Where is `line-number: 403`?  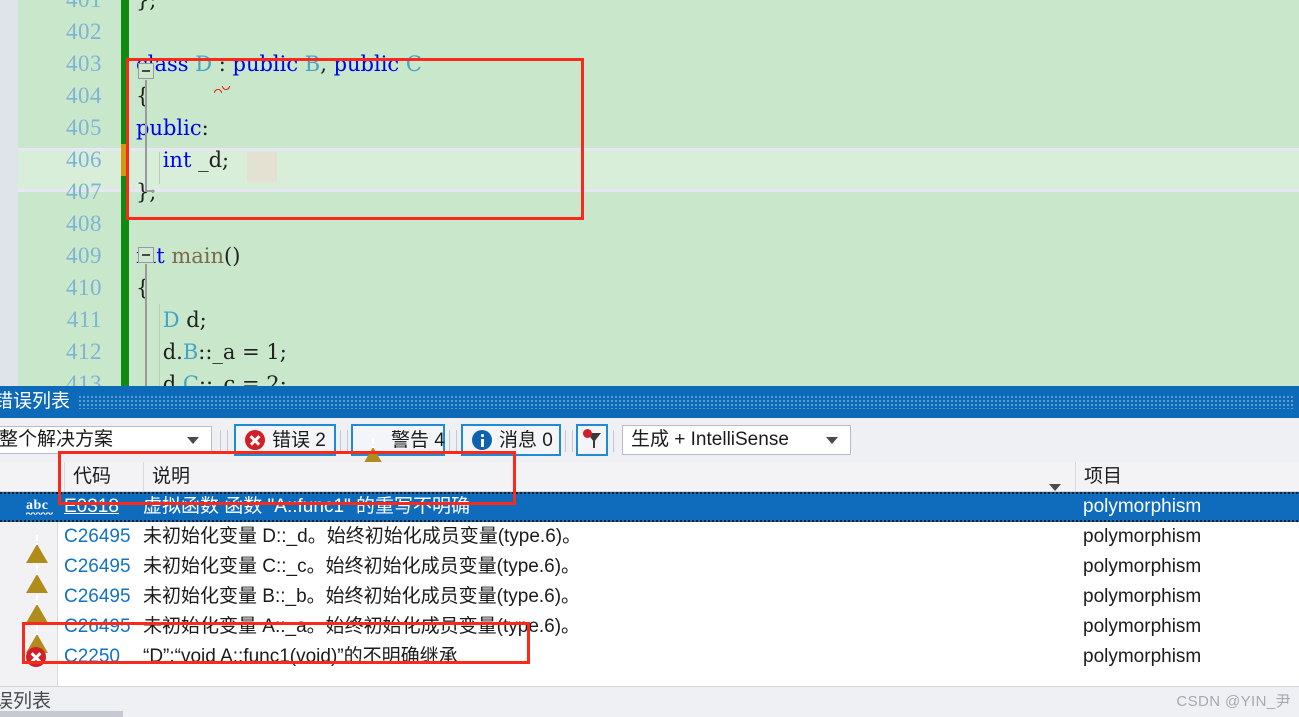 line-number: 403 is located at coordinates (84, 63).